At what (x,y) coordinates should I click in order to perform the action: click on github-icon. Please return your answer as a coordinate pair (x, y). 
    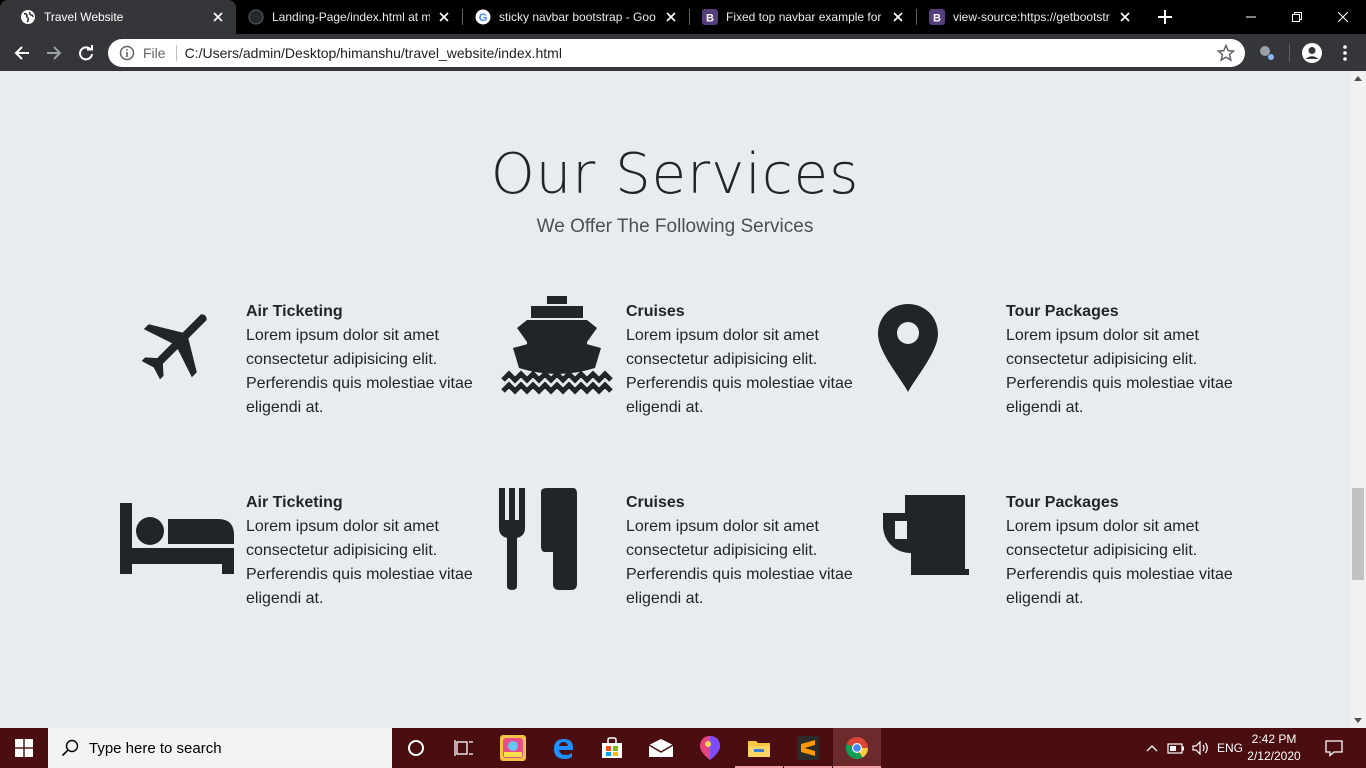
    Looking at the image, I should click on (256, 17).